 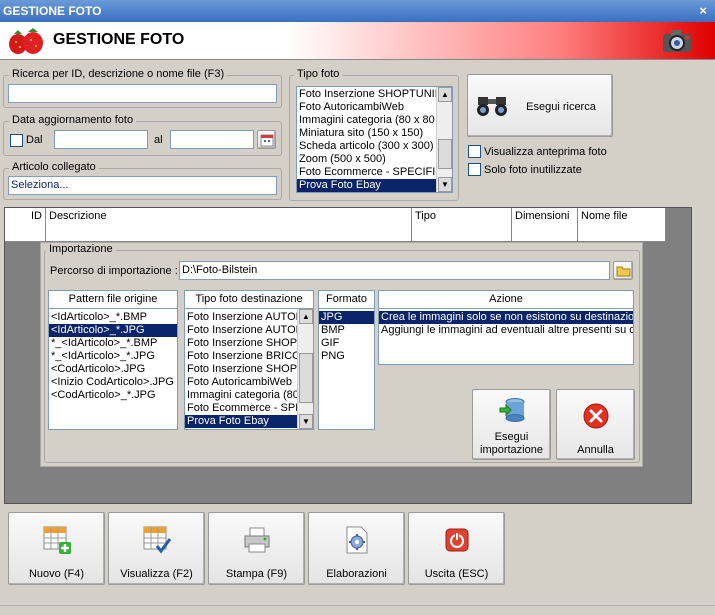 I want to click on camera-icon, so click(x=677, y=42).